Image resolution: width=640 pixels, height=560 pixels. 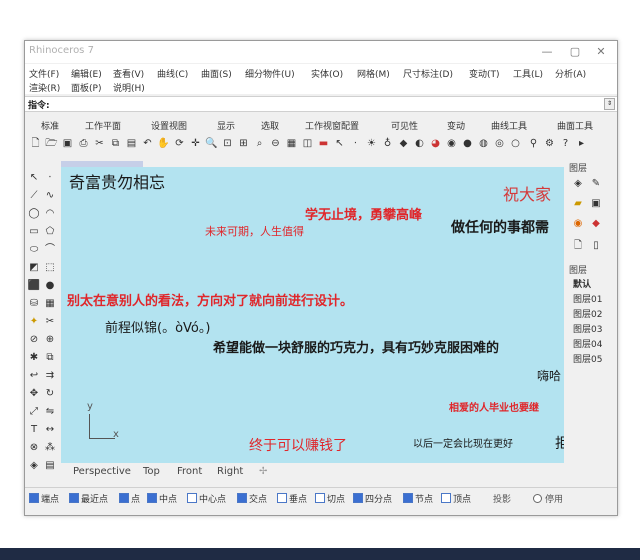 What do you see at coordinates (596, 224) in the screenshot?
I see `render-panel-icon: ◆` at bounding box center [596, 224].